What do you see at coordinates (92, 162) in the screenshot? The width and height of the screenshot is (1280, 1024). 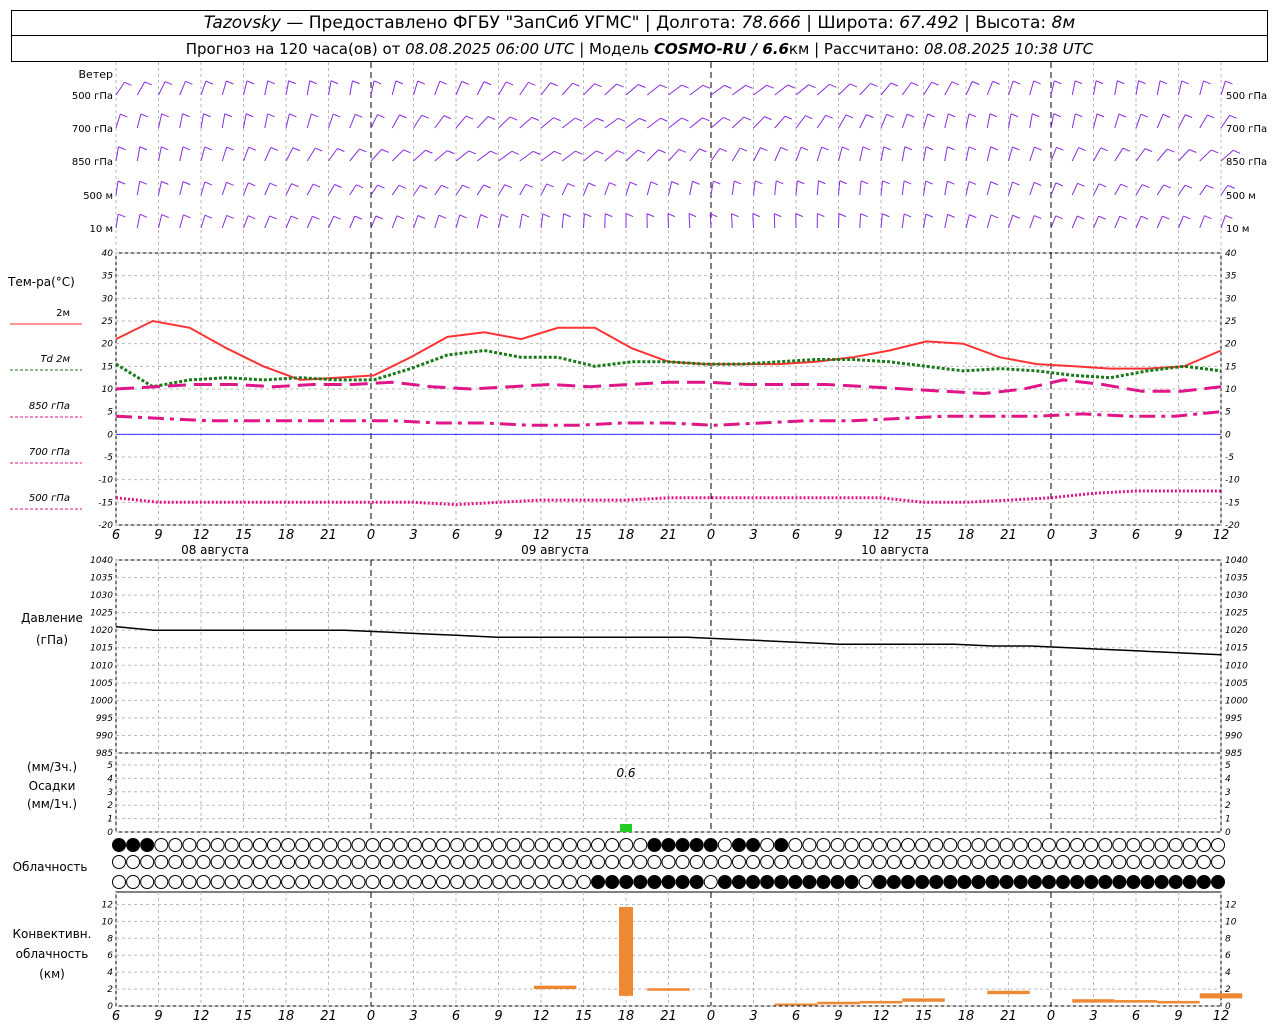 I see `wind-level-label-left: 850 гПа` at bounding box center [92, 162].